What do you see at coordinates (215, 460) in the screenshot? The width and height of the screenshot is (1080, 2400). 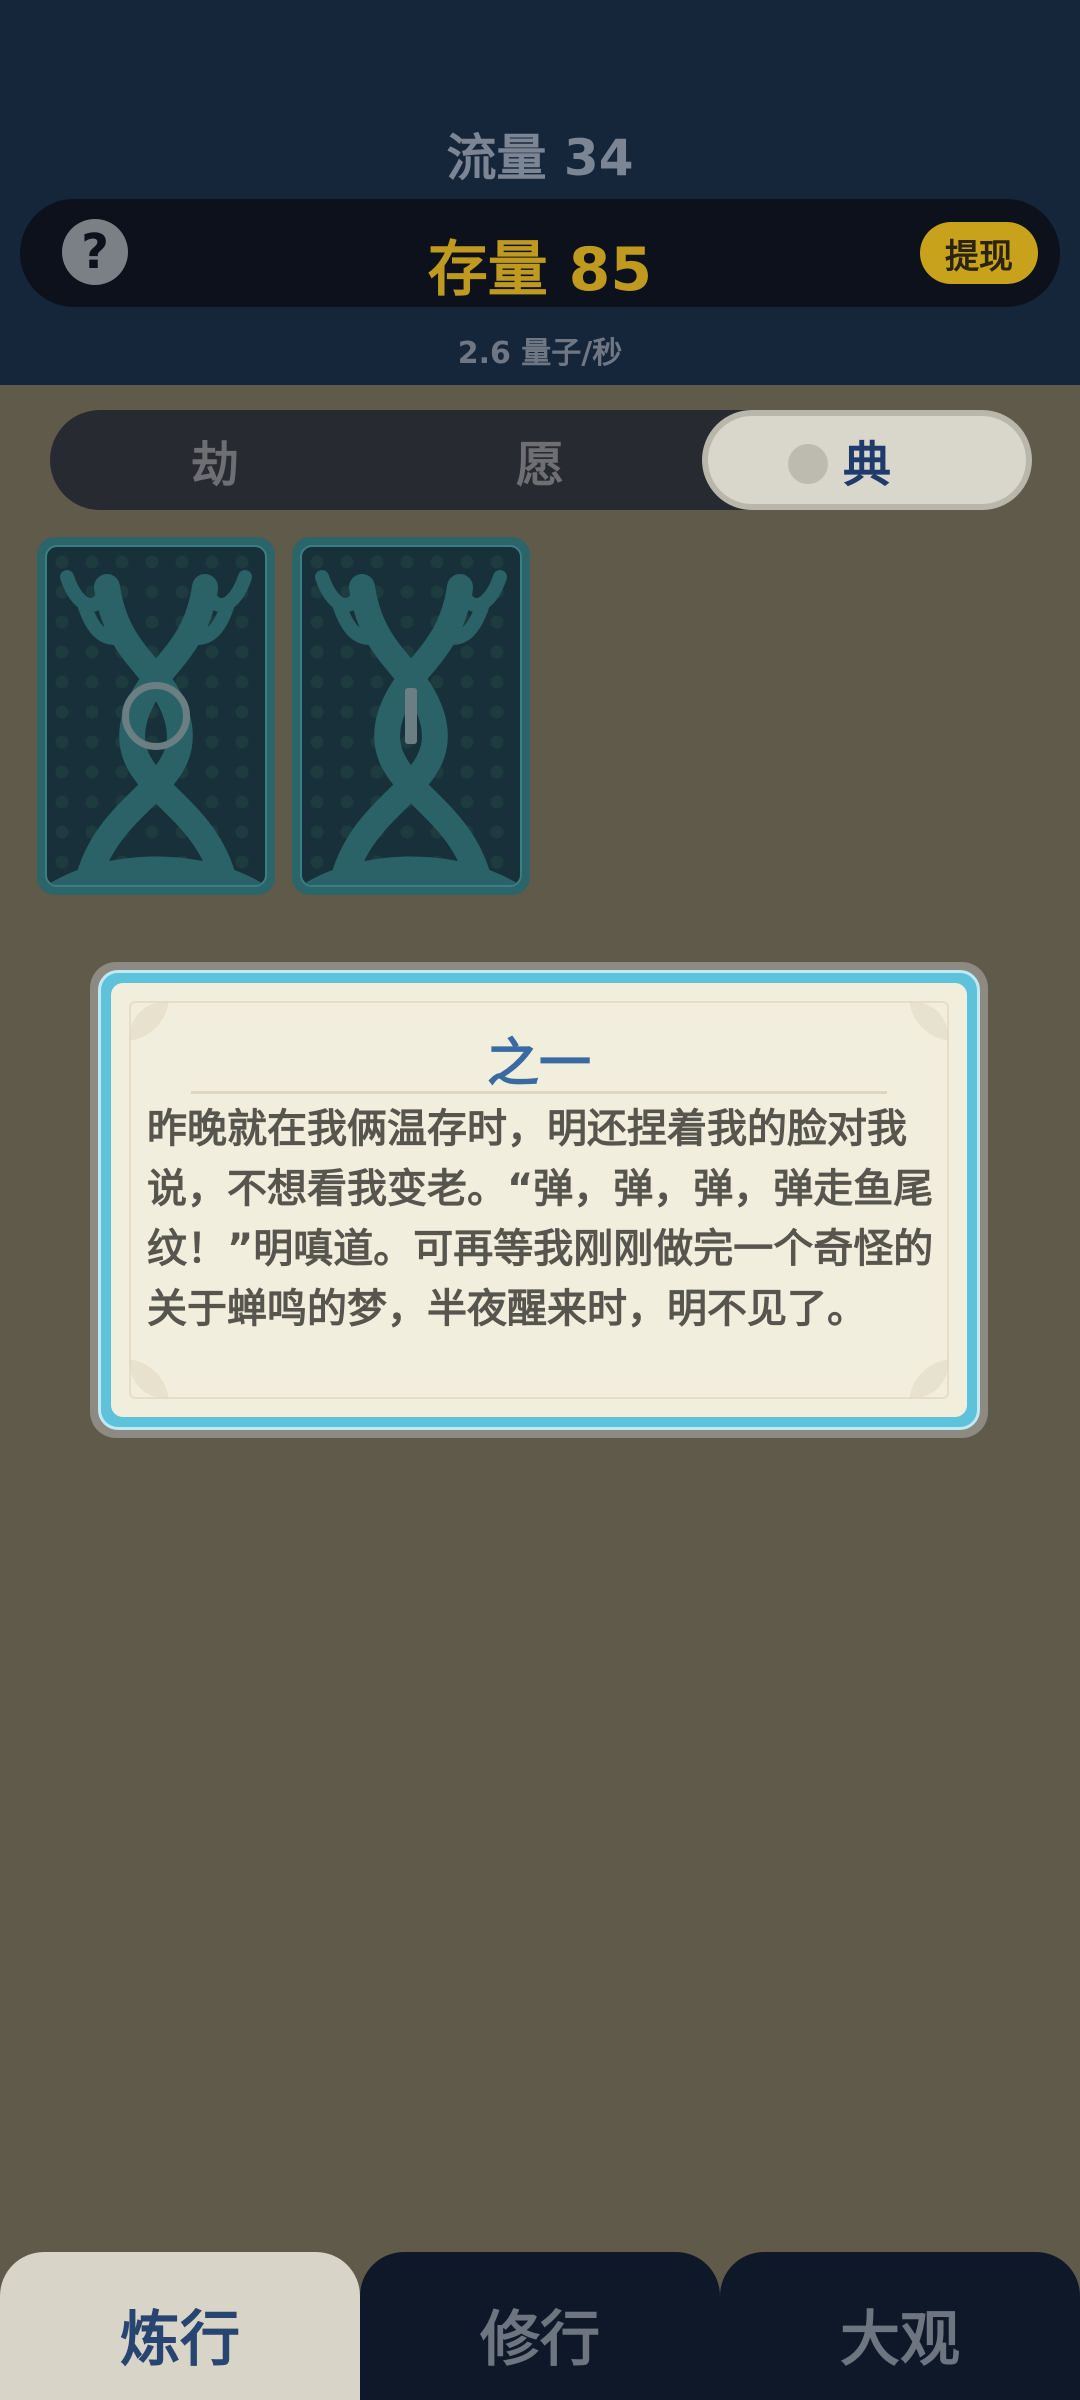 I see `tab-jie: 劫` at bounding box center [215, 460].